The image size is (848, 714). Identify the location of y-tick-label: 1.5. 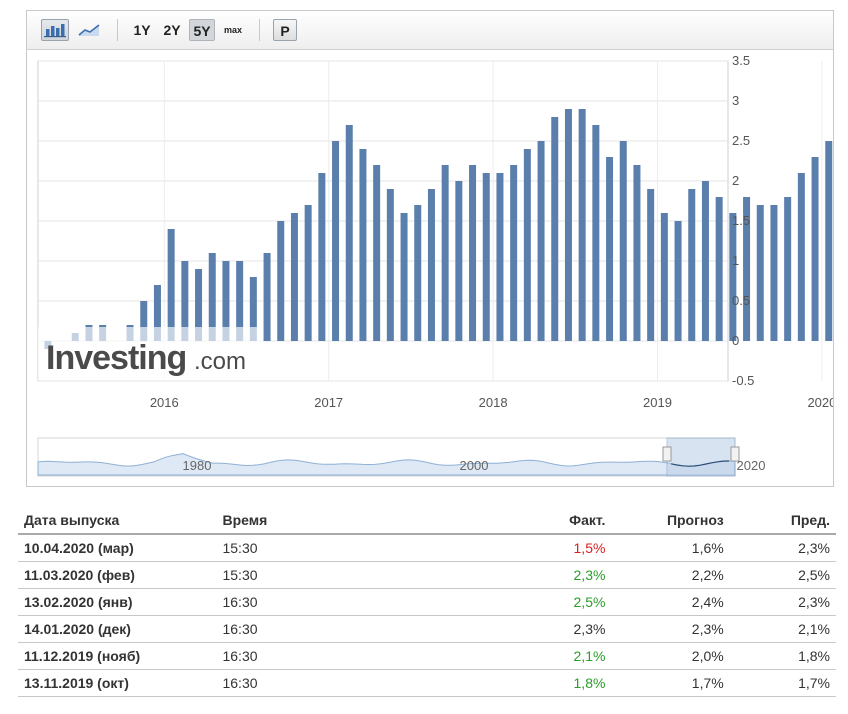
(741, 220).